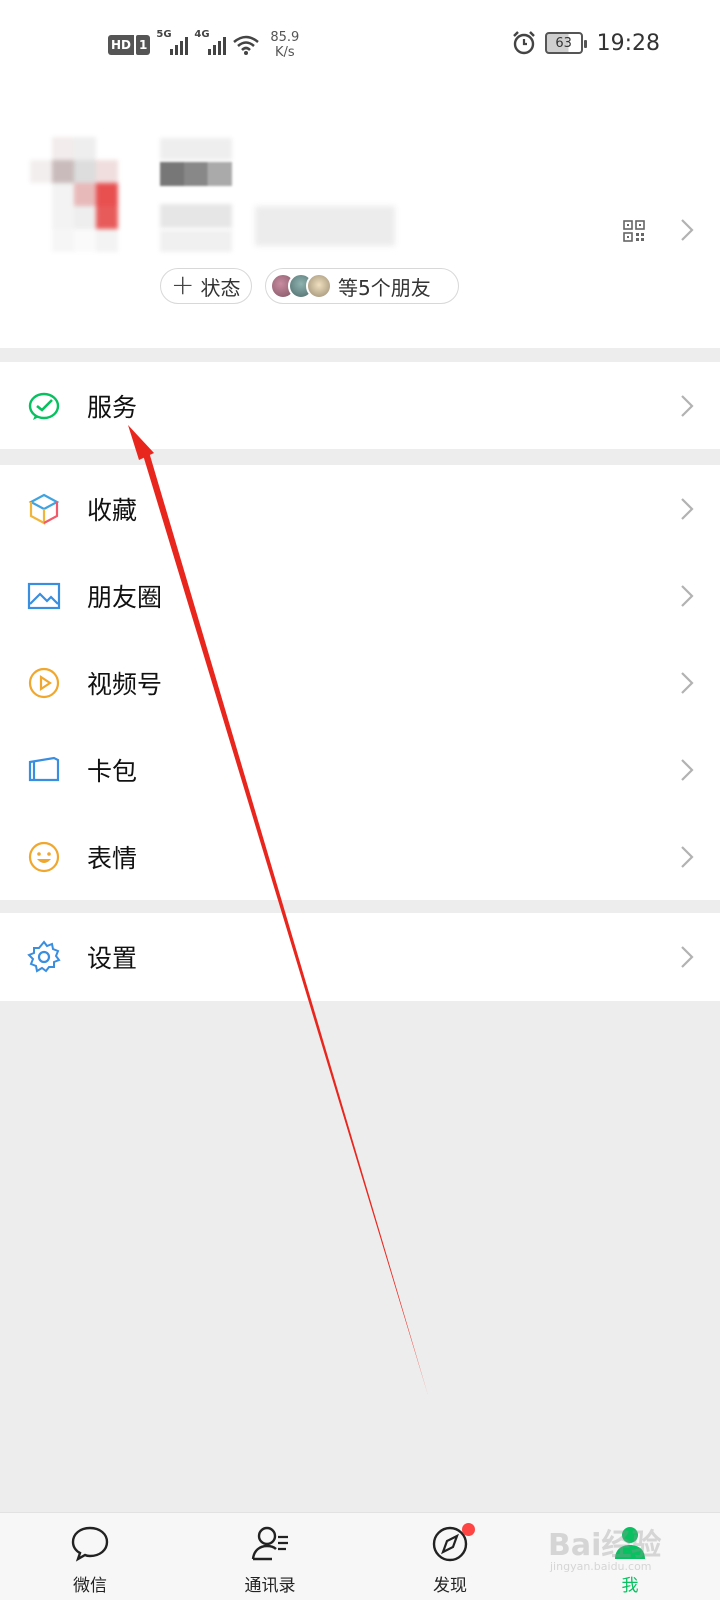 Image resolution: width=720 pixels, height=1600 pixels. I want to click on menu-item-channels-label: 视频号, so click(125, 684).